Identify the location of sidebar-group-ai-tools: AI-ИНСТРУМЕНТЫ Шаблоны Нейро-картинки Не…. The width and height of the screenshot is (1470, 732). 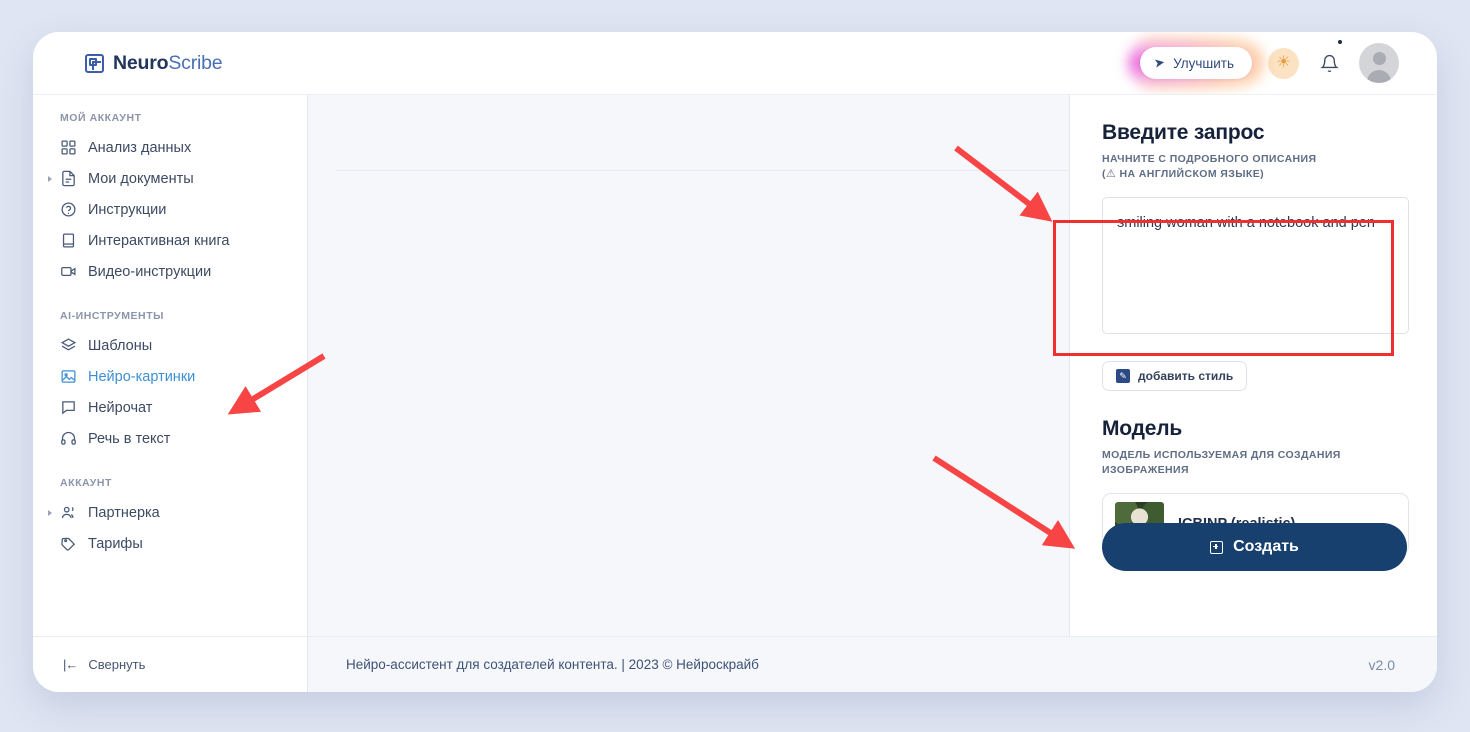
(170, 382).